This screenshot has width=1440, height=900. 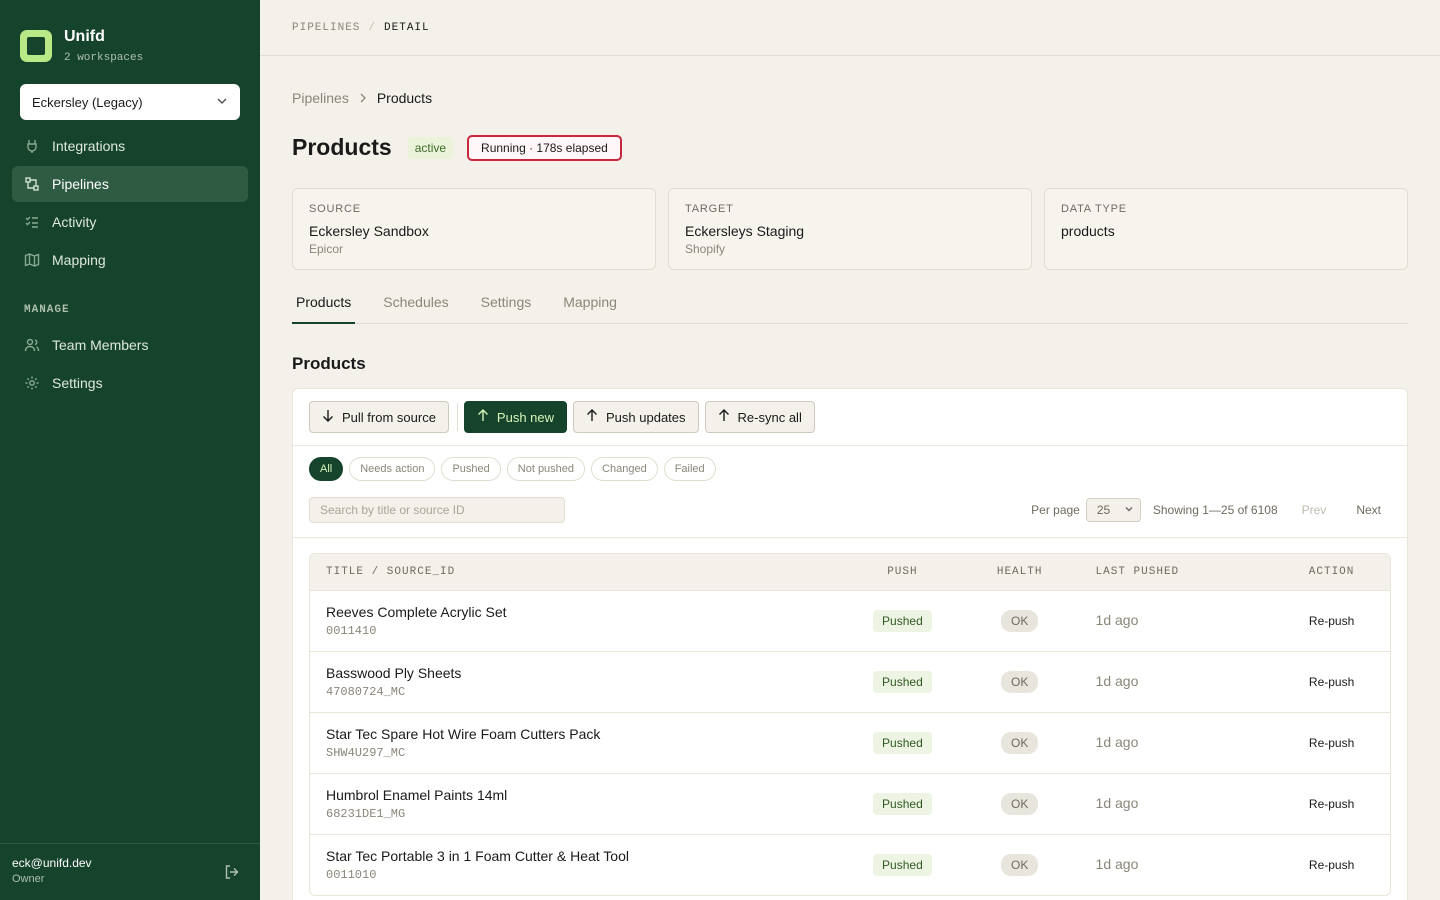 What do you see at coordinates (471, 469) in the screenshot?
I see `filter-pushed: Pushed` at bounding box center [471, 469].